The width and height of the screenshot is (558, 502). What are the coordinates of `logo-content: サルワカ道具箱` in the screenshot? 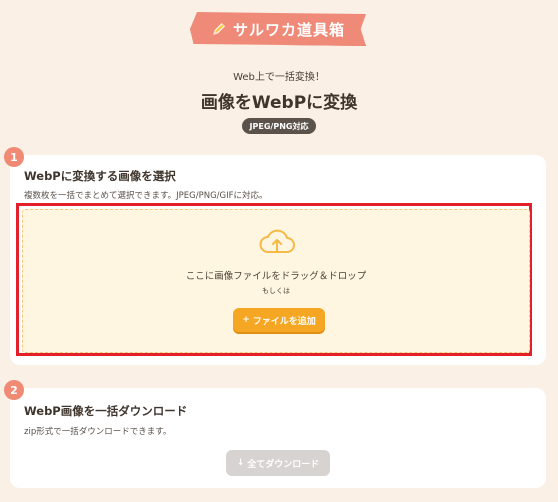 It's located at (278, 29).